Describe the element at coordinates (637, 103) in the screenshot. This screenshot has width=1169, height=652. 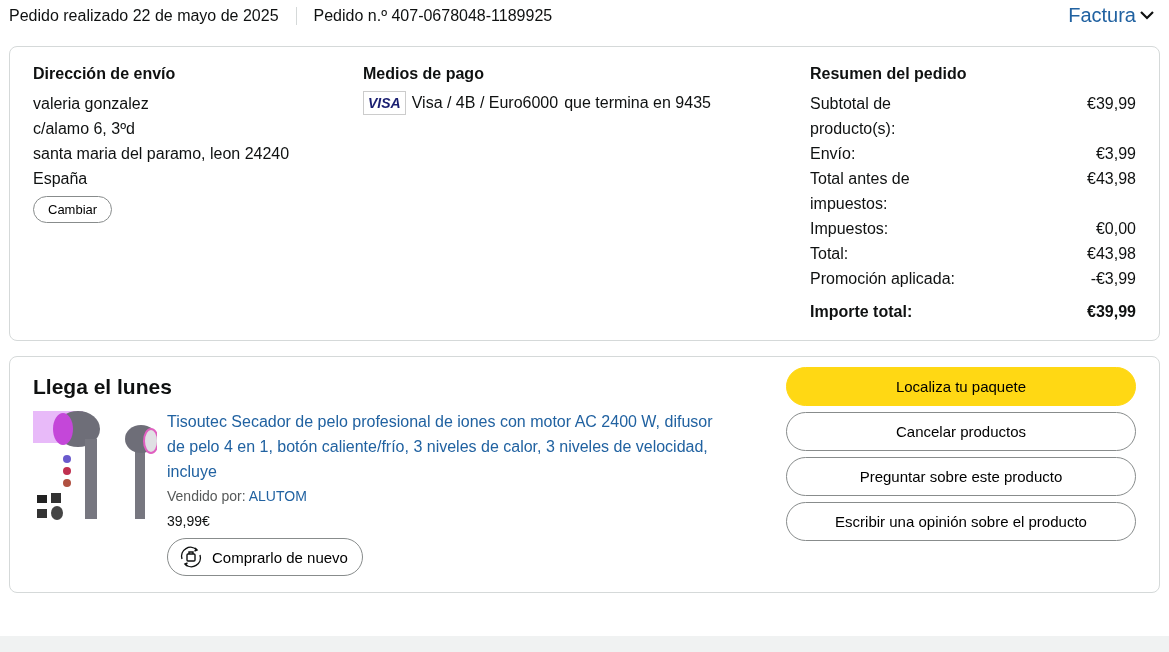
I see `card-suffix: que termina en 9435` at that location.